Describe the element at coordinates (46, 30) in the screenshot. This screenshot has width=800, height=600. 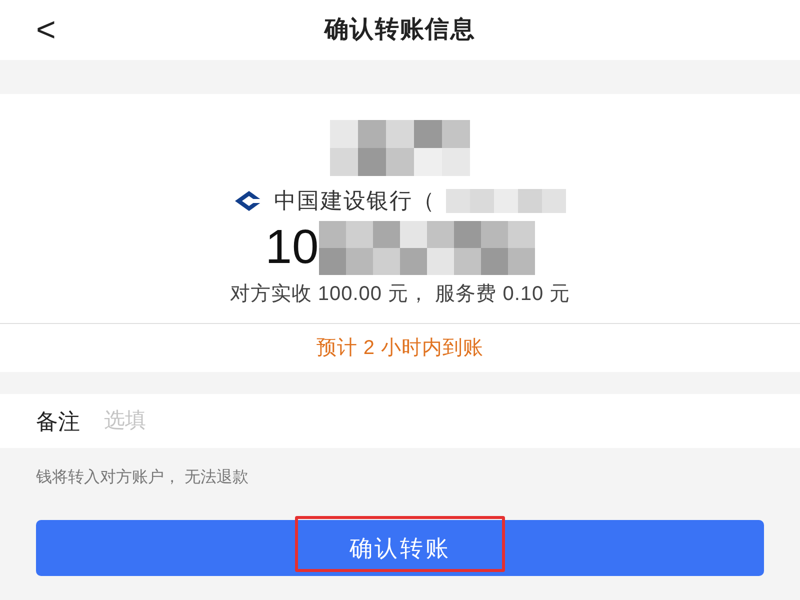
I see `back-button: <` at that location.